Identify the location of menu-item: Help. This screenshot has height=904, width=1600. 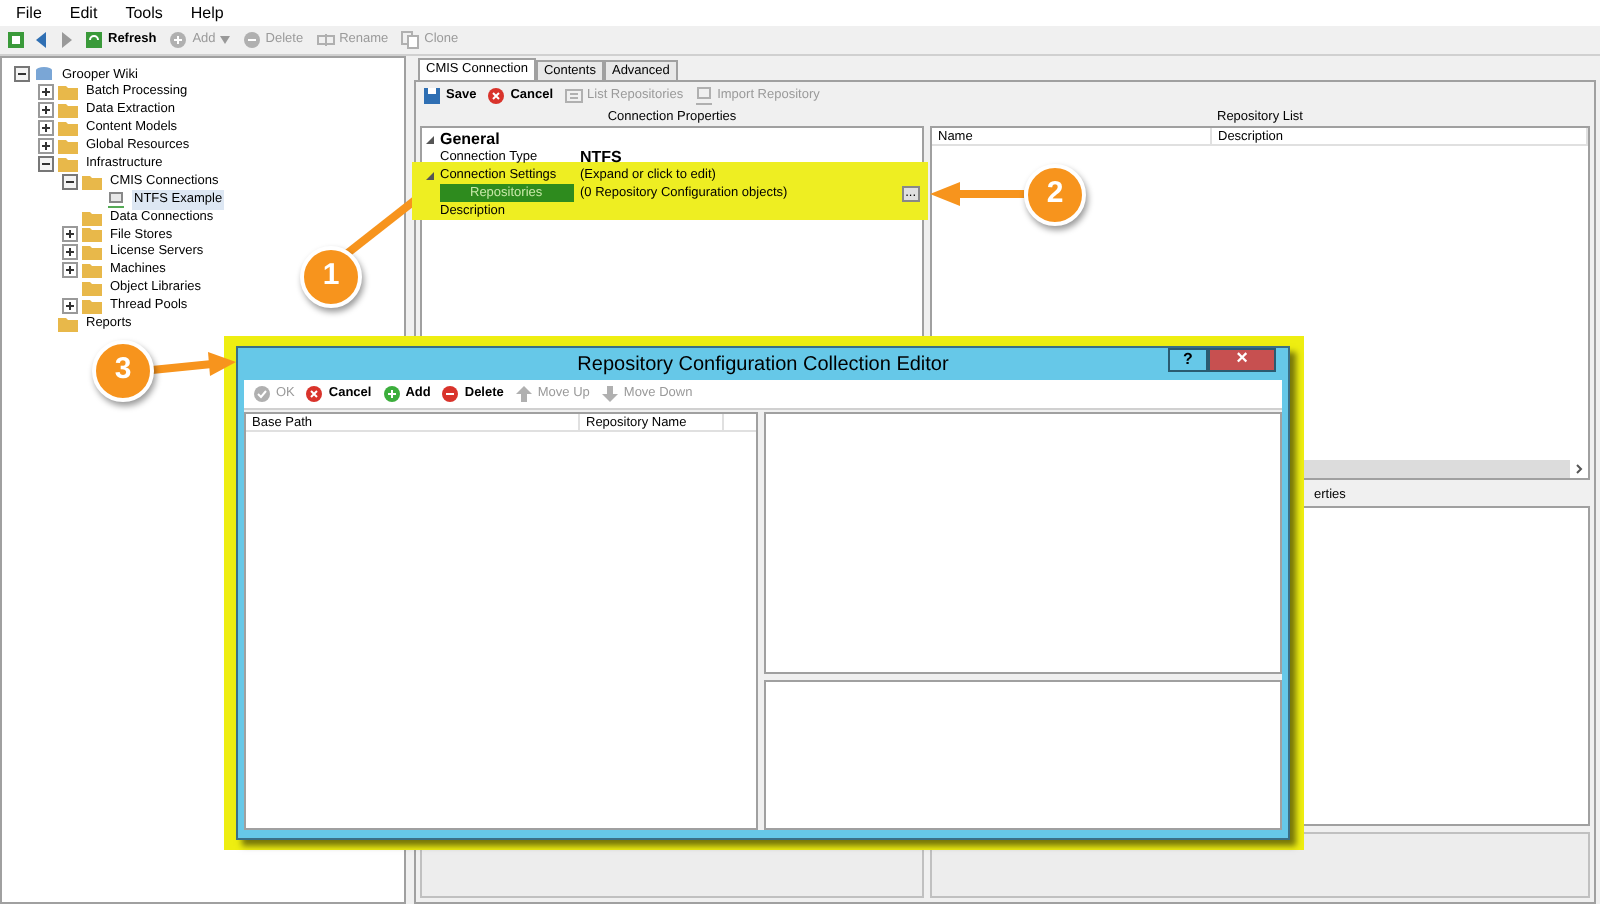
(207, 13).